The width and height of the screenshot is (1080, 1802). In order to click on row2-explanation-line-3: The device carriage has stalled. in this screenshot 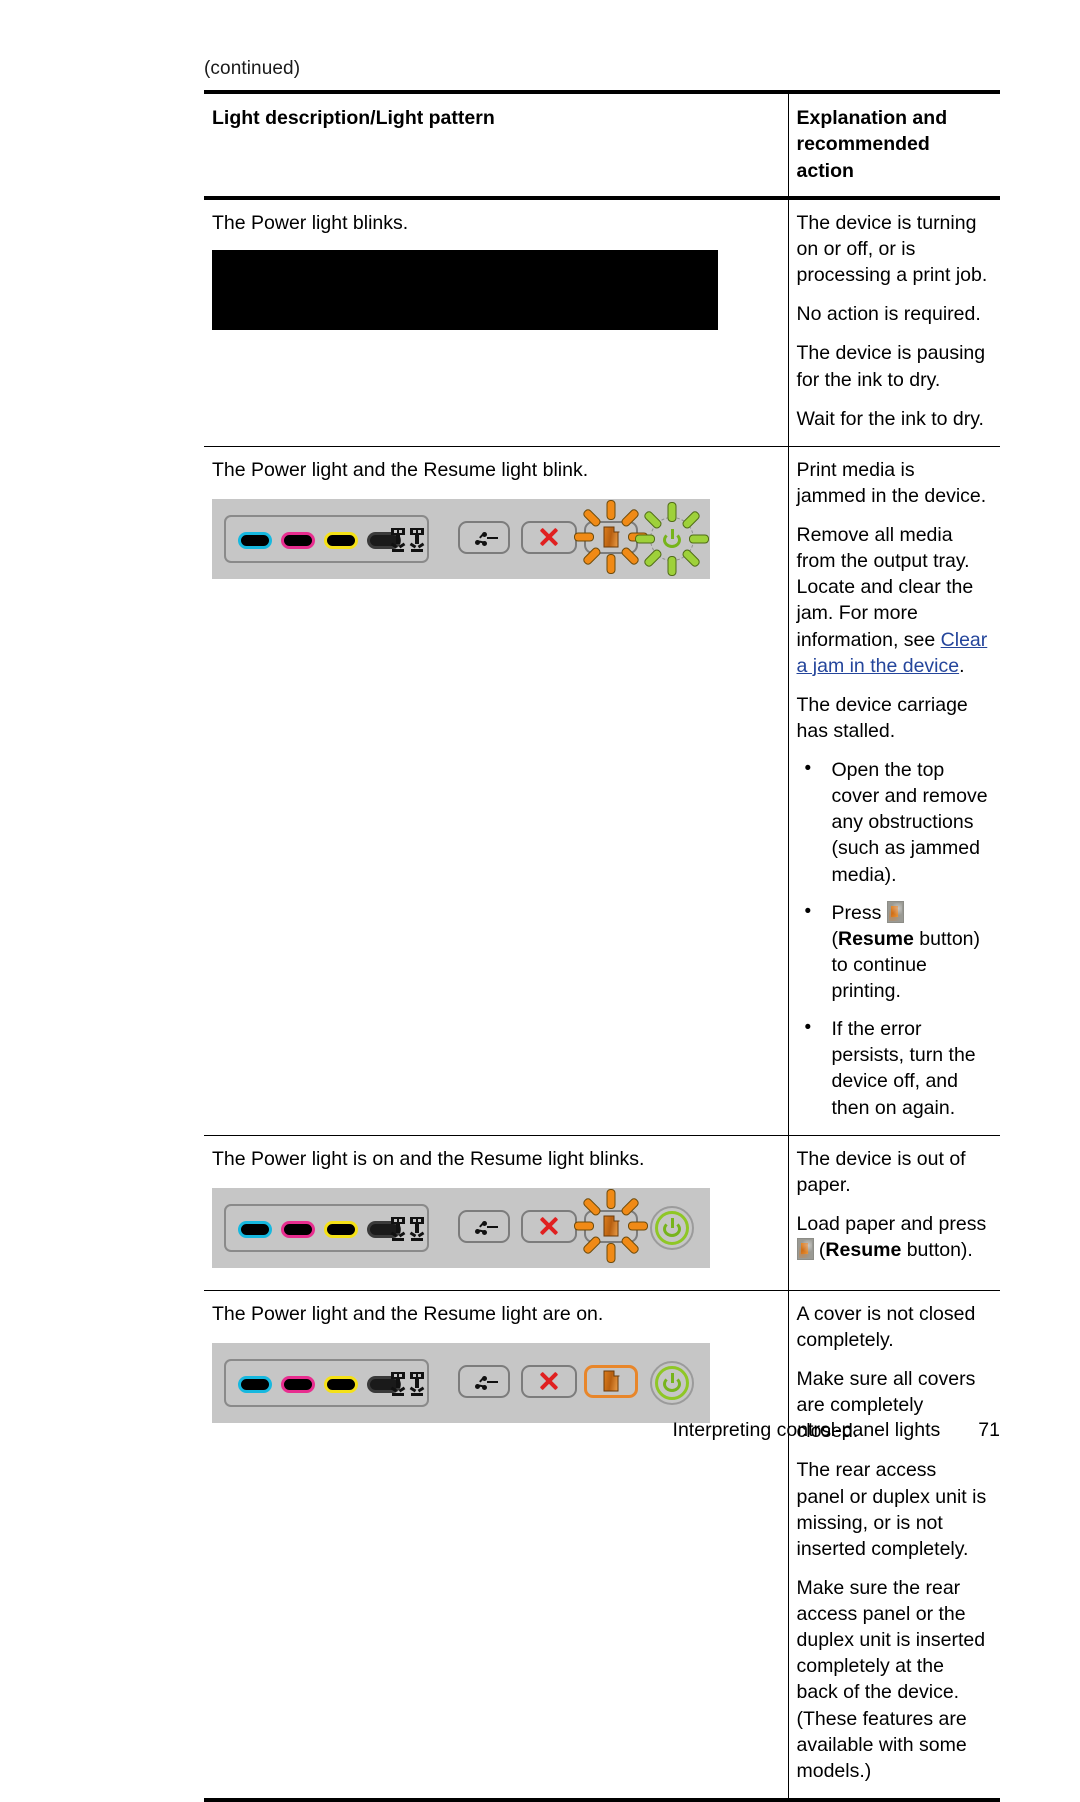, I will do `click(882, 717)`.